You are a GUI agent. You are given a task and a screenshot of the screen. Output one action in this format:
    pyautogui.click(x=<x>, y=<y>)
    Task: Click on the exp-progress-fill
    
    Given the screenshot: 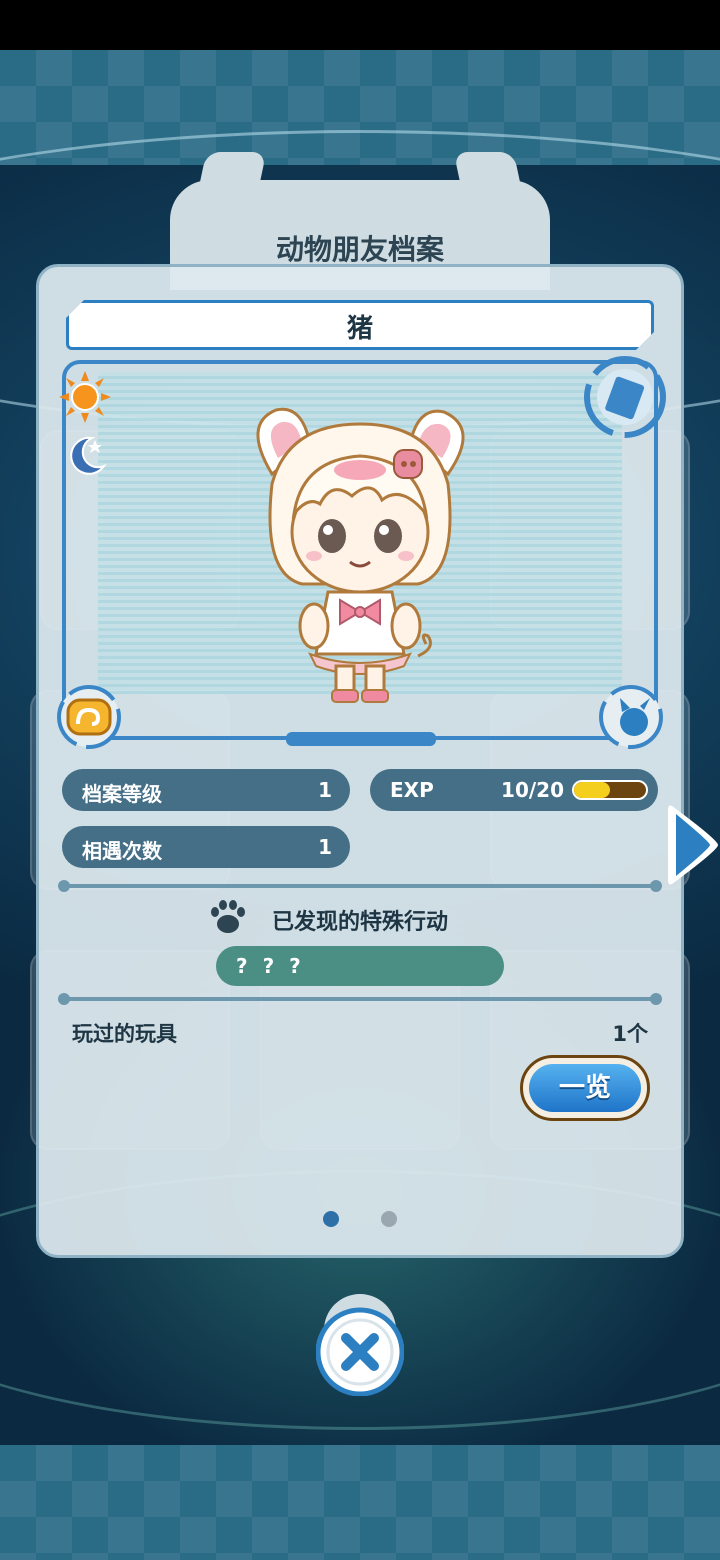 What is the action you would take?
    pyautogui.click(x=592, y=790)
    